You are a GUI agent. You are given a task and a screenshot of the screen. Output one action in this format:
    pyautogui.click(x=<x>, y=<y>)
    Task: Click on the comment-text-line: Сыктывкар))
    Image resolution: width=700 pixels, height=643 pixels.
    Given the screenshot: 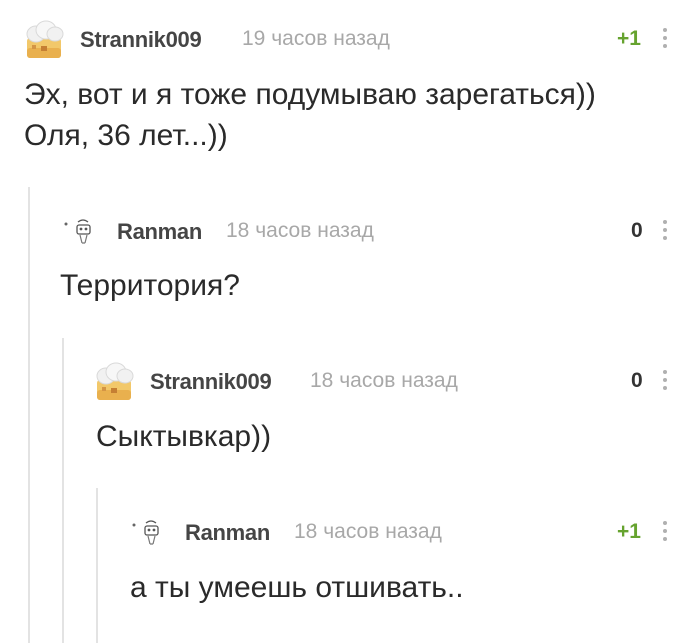 What is the action you would take?
    pyautogui.click(x=184, y=436)
    